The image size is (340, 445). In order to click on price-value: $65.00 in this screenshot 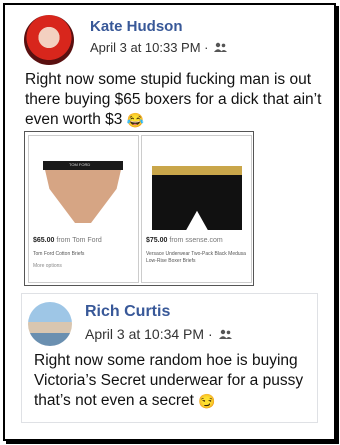, I will do `click(44, 240)`.